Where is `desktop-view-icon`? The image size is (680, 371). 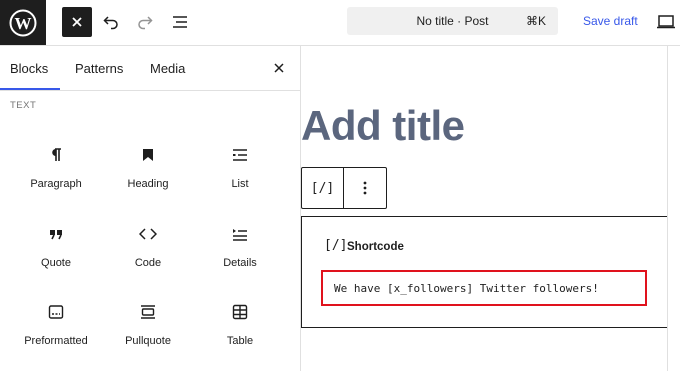 desktop-view-icon is located at coordinates (666, 22).